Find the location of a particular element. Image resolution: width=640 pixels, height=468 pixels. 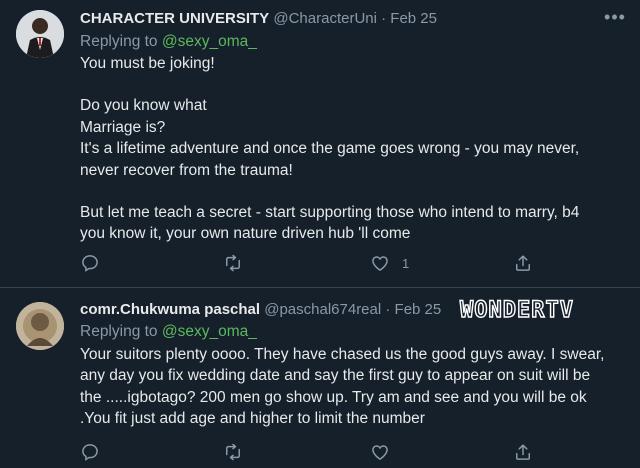

watermark: WONDERTV is located at coordinates (516, 310).